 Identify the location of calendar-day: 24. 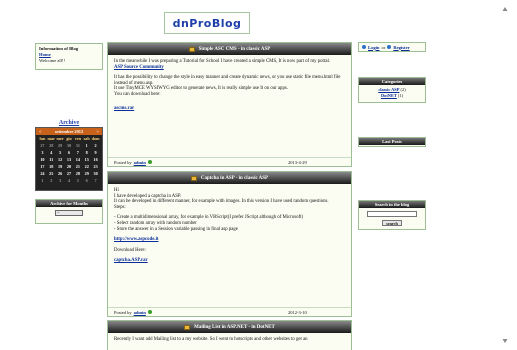
(42, 174).